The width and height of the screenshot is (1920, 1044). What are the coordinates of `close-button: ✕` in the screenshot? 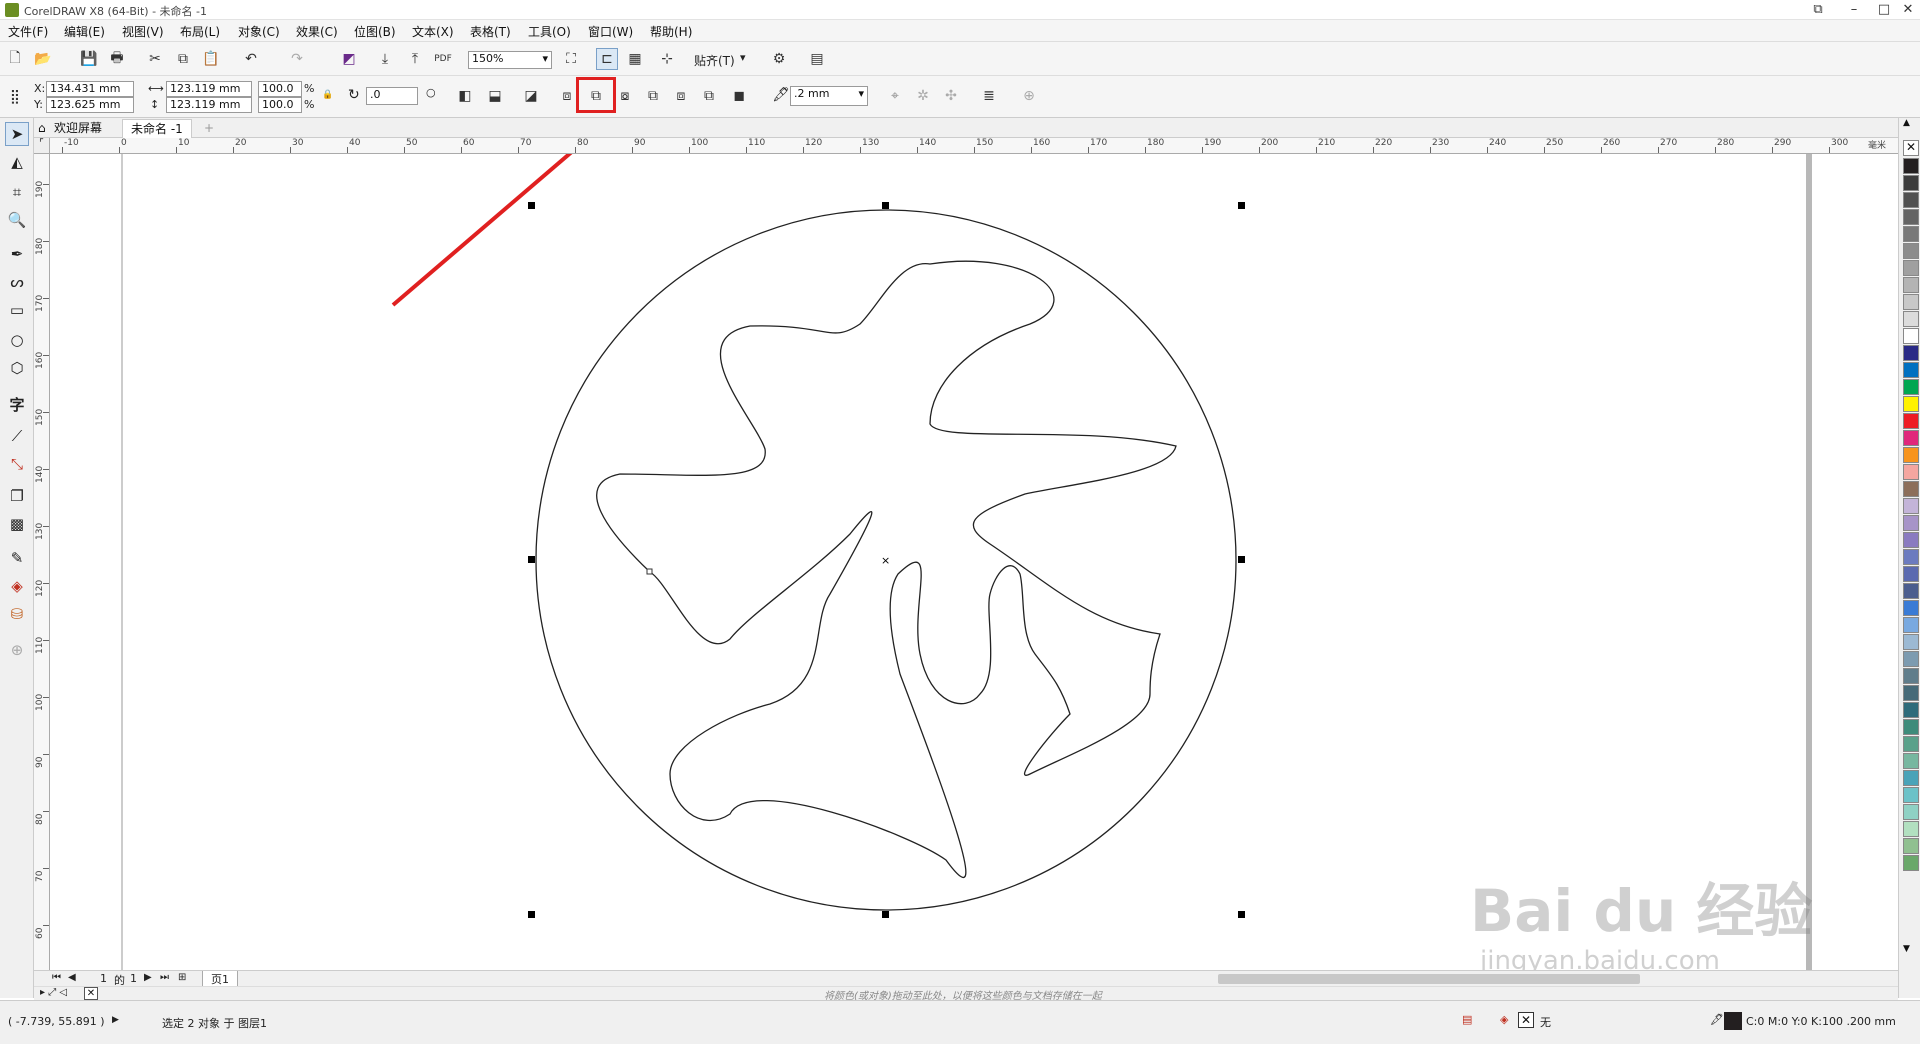 It's located at (1908, 10).